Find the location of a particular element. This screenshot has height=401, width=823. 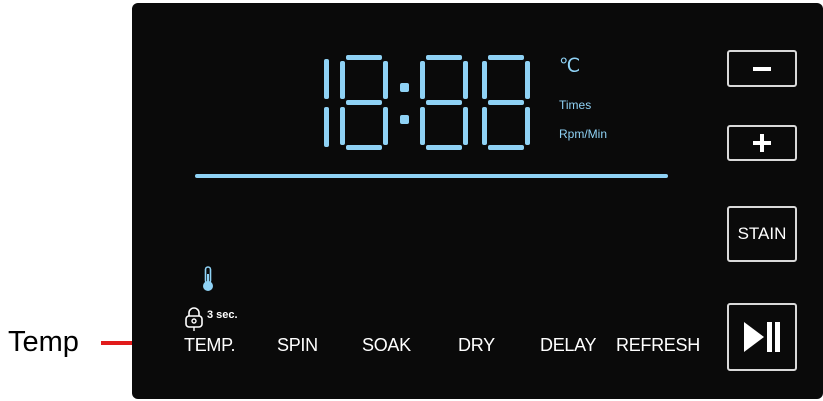

thermometer-icon is located at coordinates (208, 278).